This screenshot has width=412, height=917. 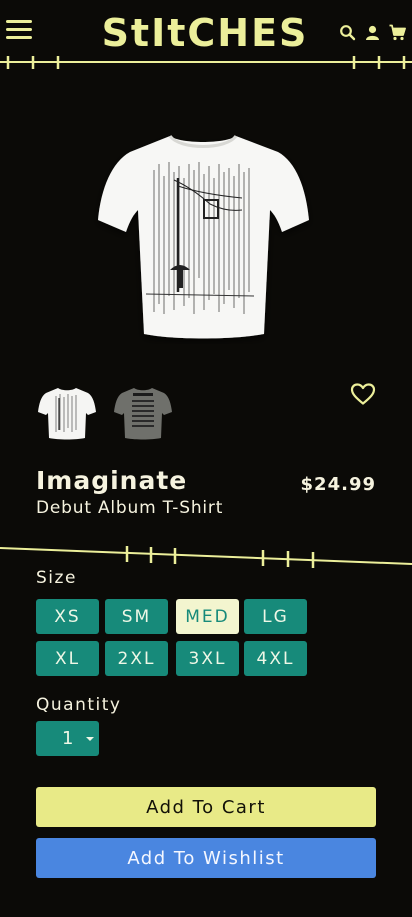 What do you see at coordinates (206, 62) in the screenshot?
I see `stitch-divider` at bounding box center [206, 62].